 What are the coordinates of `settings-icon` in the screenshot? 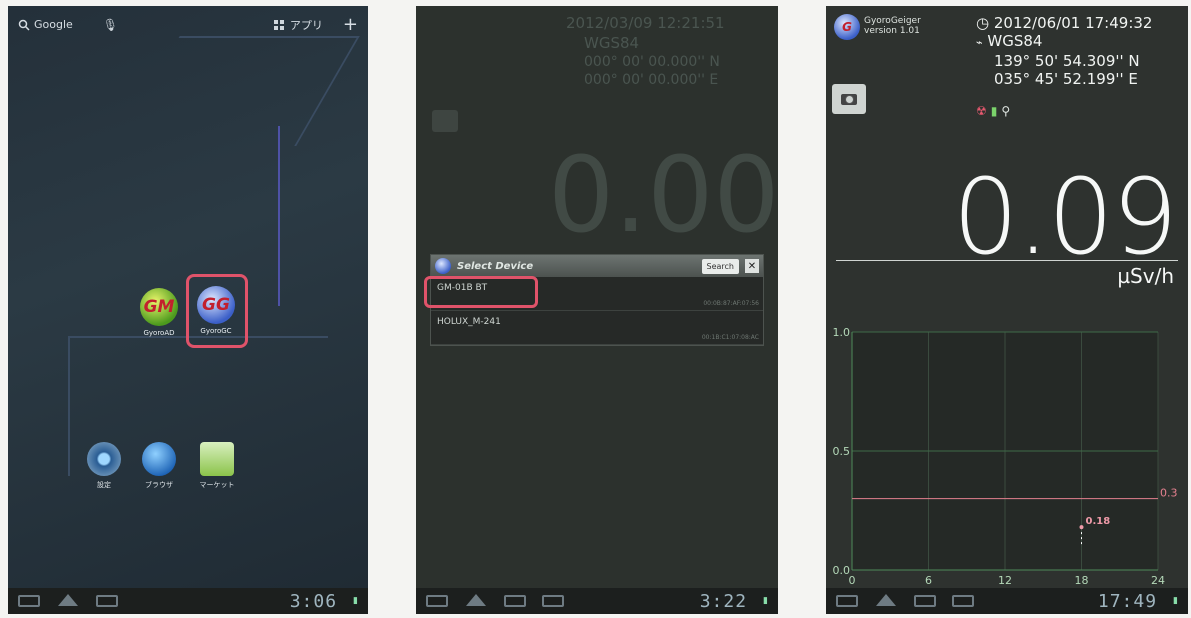 It's located at (104, 459).